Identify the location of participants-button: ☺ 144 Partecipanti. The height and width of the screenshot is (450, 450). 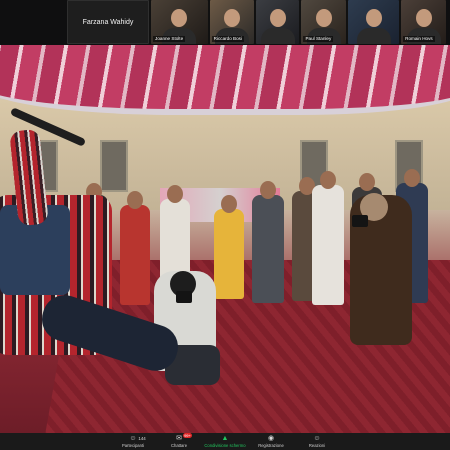
(133, 440).